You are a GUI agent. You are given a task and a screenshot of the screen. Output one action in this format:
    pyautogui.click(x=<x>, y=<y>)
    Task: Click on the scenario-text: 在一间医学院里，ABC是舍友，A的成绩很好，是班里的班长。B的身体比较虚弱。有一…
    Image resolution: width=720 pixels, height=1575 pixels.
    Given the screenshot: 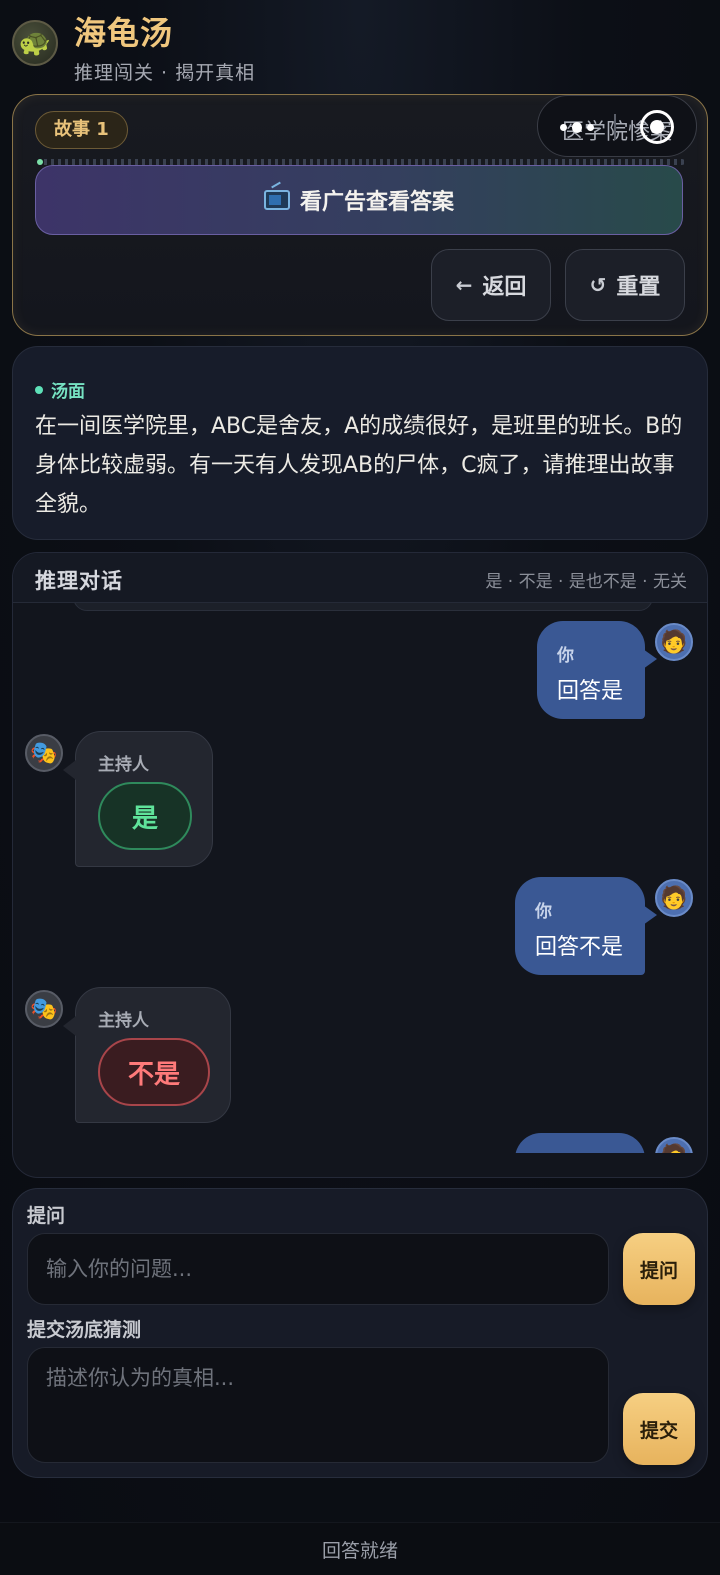 What is the action you would take?
    pyautogui.click(x=359, y=465)
    